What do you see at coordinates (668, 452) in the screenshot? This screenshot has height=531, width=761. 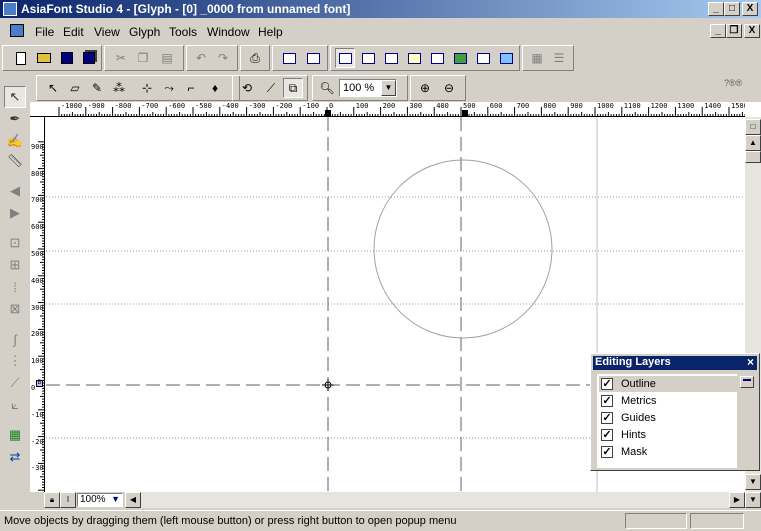 I see `layer-mask: ✓ Mask` at bounding box center [668, 452].